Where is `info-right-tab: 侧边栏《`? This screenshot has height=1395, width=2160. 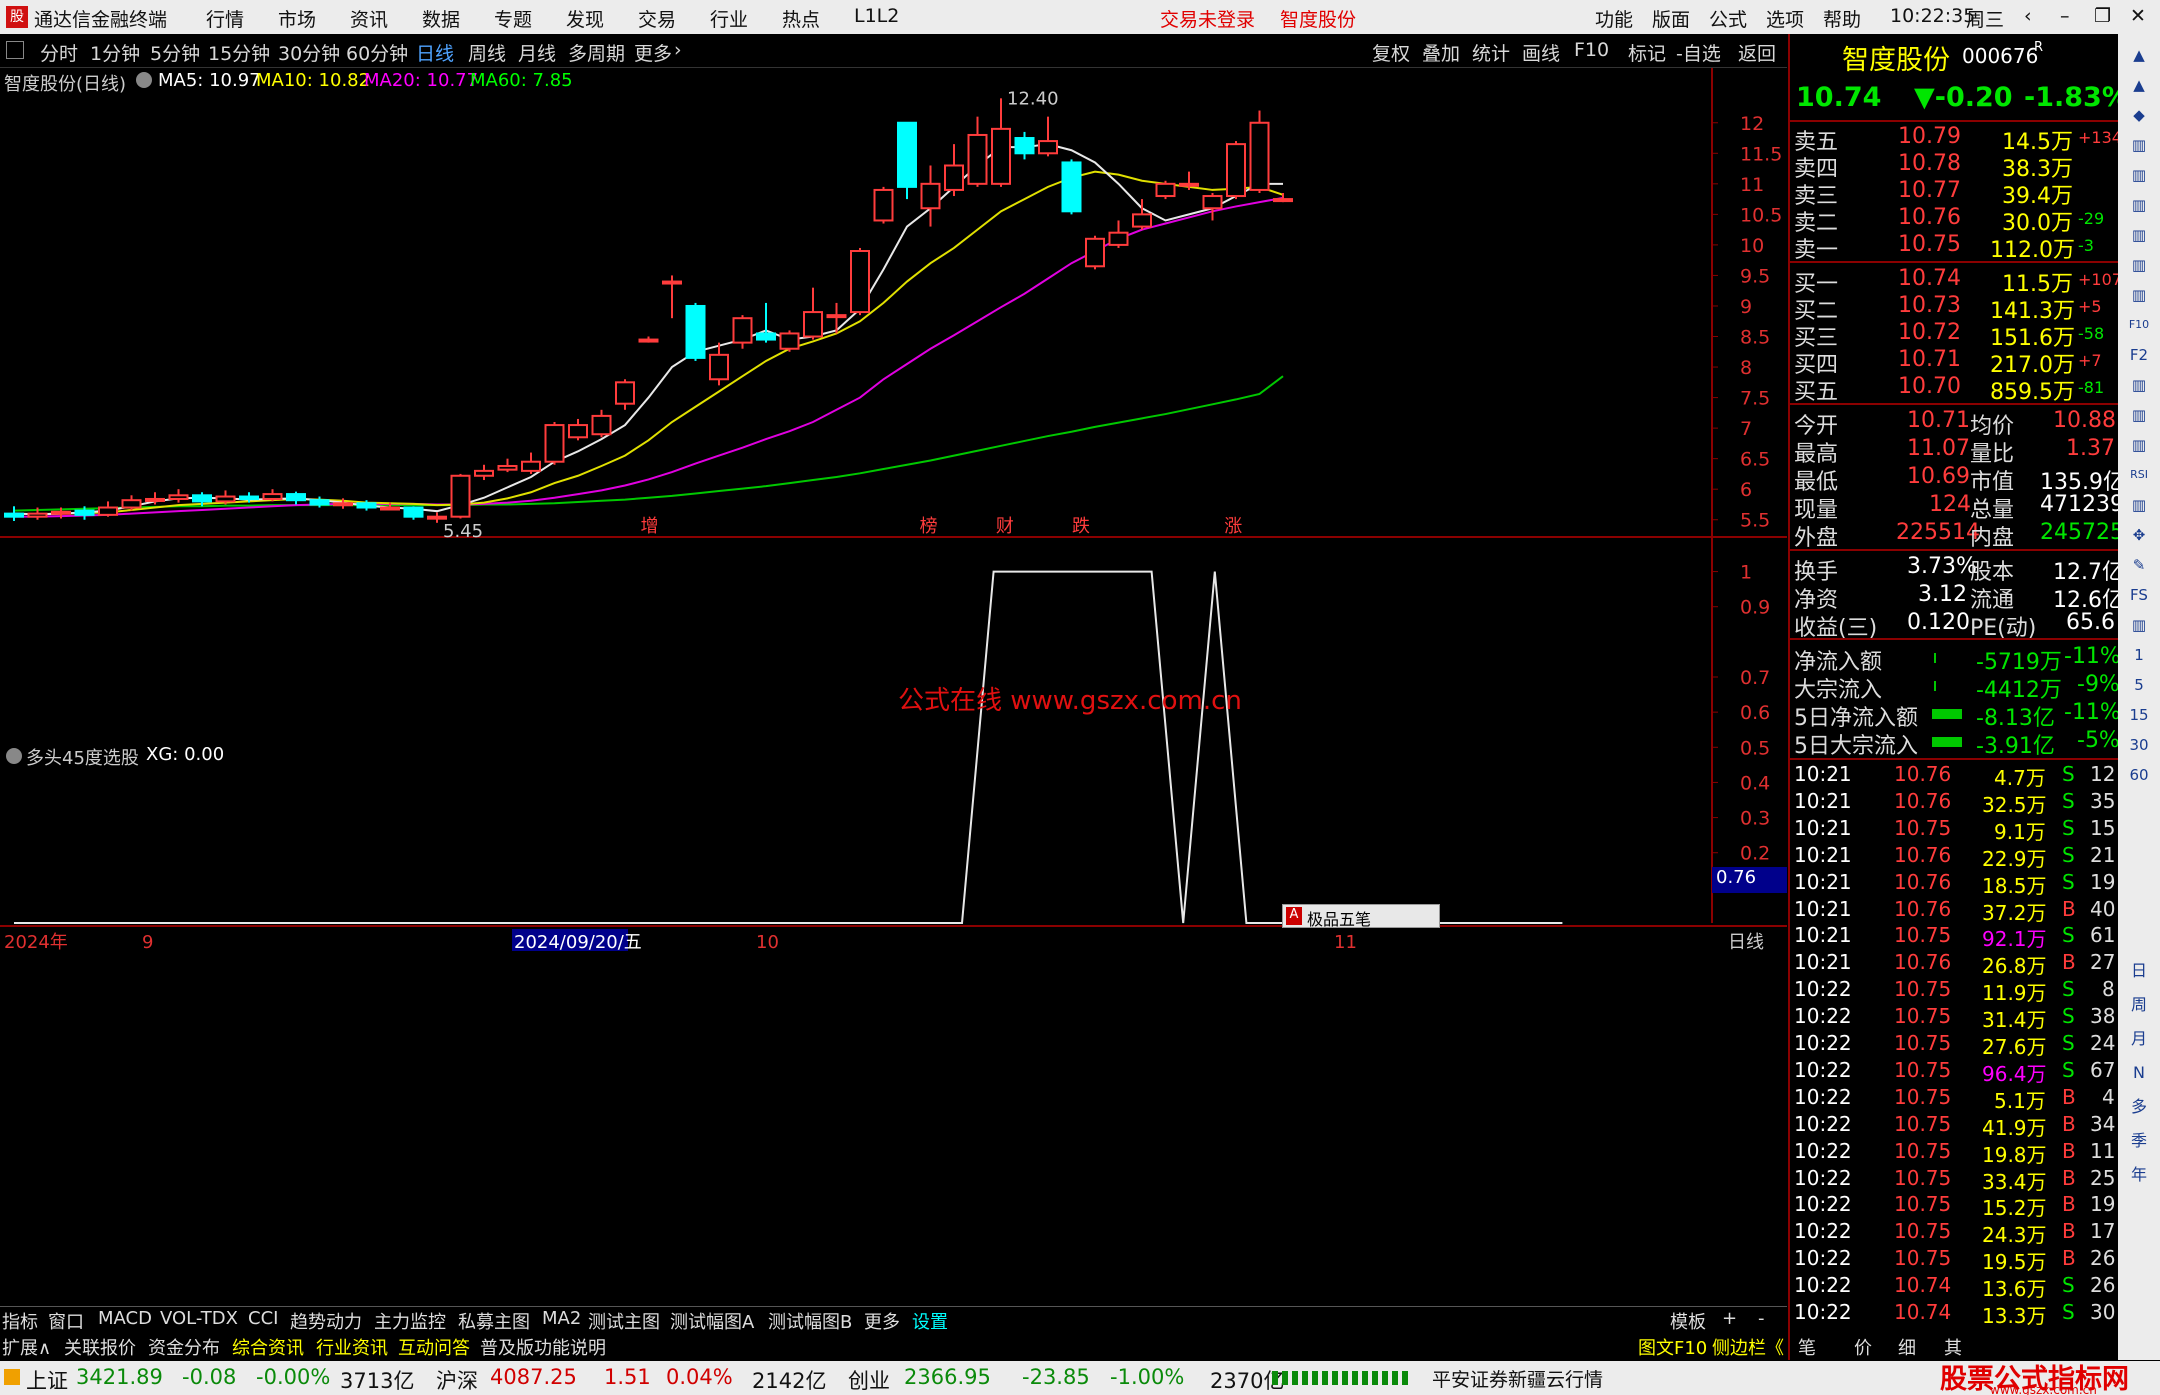 info-right-tab: 侧边栏《 is located at coordinates (1748, 1347).